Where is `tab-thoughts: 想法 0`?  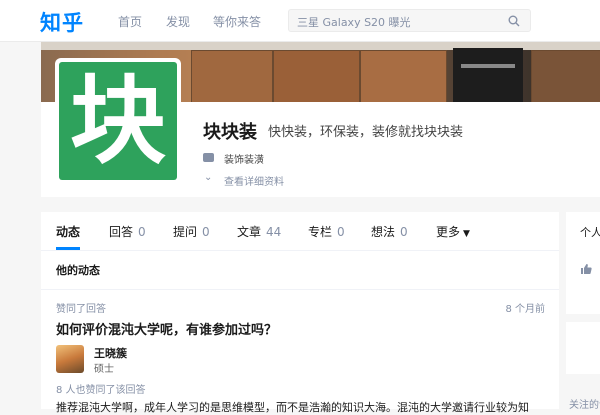 tab-thoughts: 想法 0 is located at coordinates (389, 231).